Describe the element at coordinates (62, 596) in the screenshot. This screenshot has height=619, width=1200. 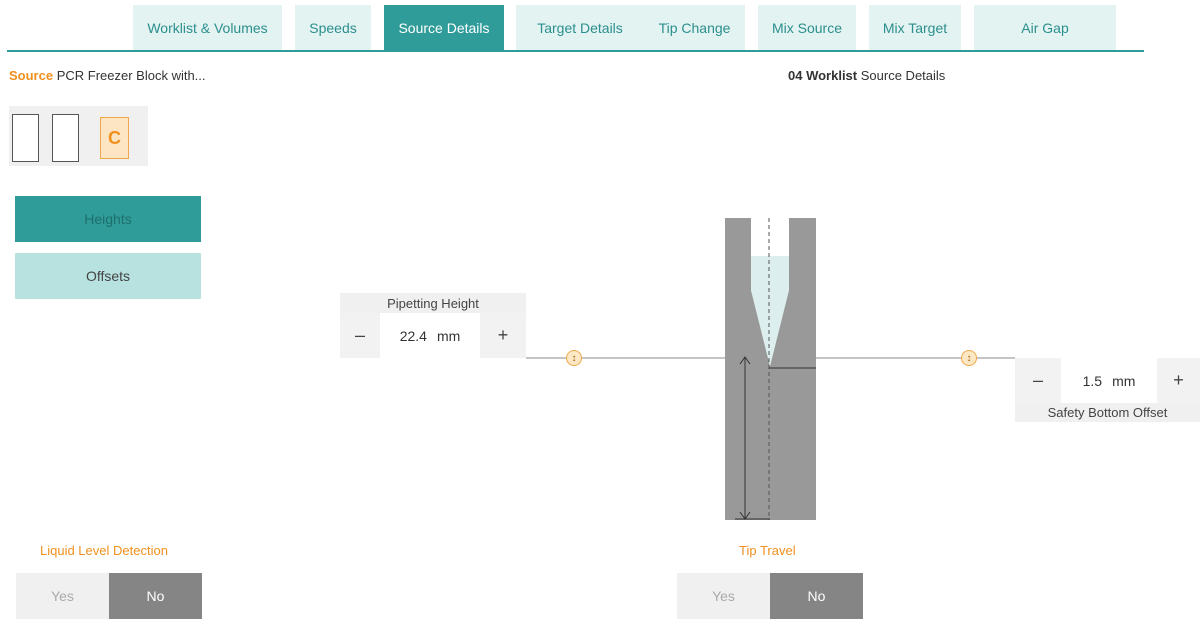
I see `liquid-level-detection-yes-button: Yes` at that location.